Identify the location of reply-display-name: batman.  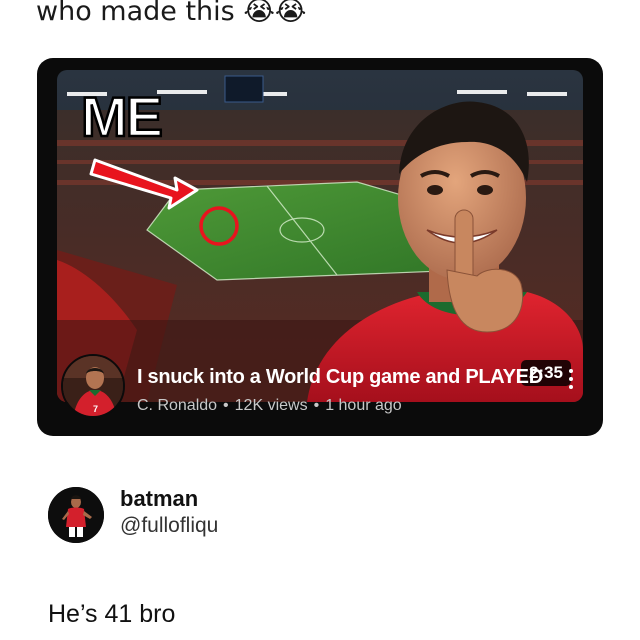
(159, 499).